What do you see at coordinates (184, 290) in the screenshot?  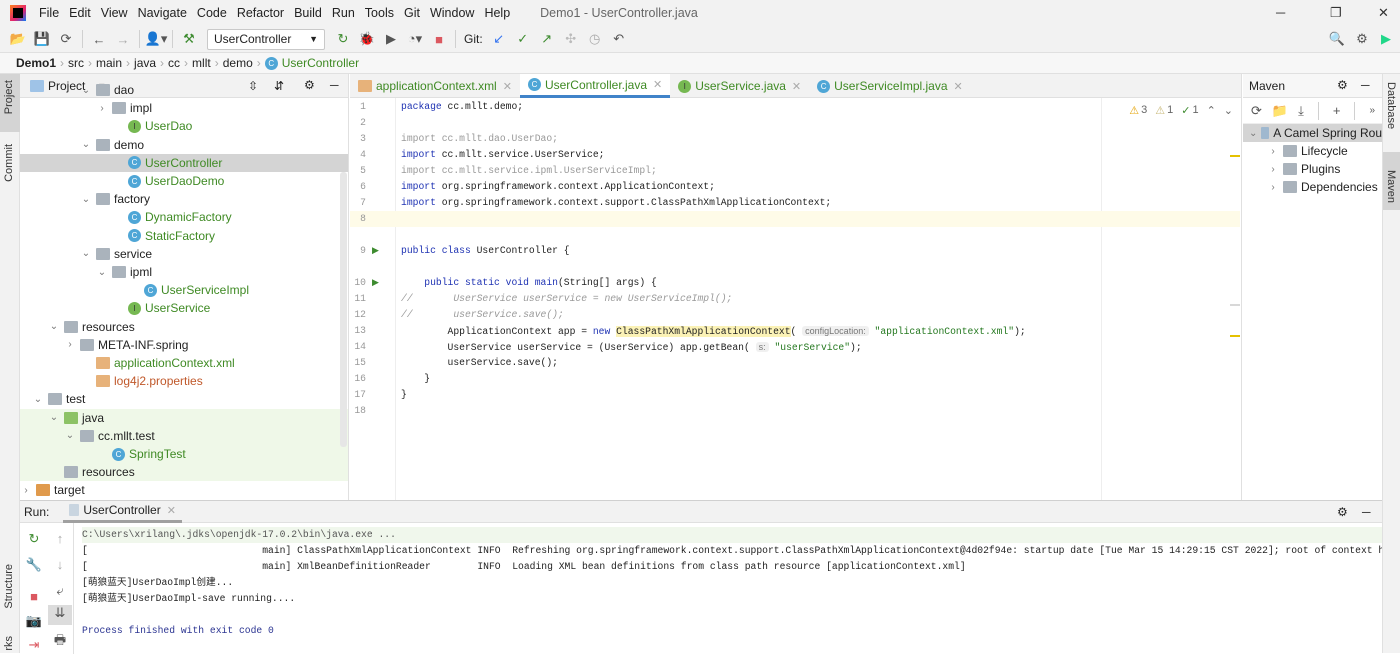 I see `tree-item: C UserServiceImpl` at bounding box center [184, 290].